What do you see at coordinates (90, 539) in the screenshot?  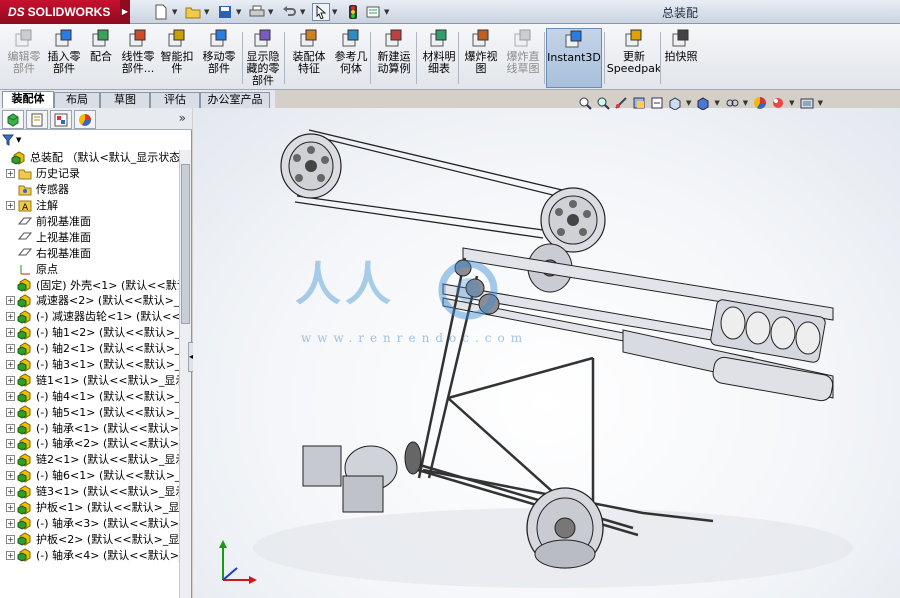 I see `tree-item-23: + 护板<2> (默认<<默认>_显示` at bounding box center [90, 539].